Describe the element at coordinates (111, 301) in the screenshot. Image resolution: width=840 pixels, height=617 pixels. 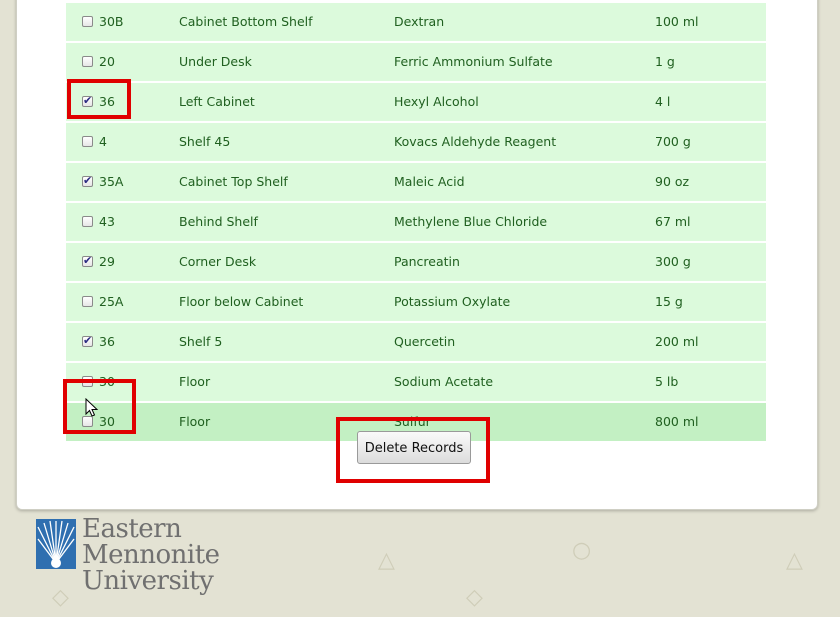
I see `room-number: 25A` at that location.